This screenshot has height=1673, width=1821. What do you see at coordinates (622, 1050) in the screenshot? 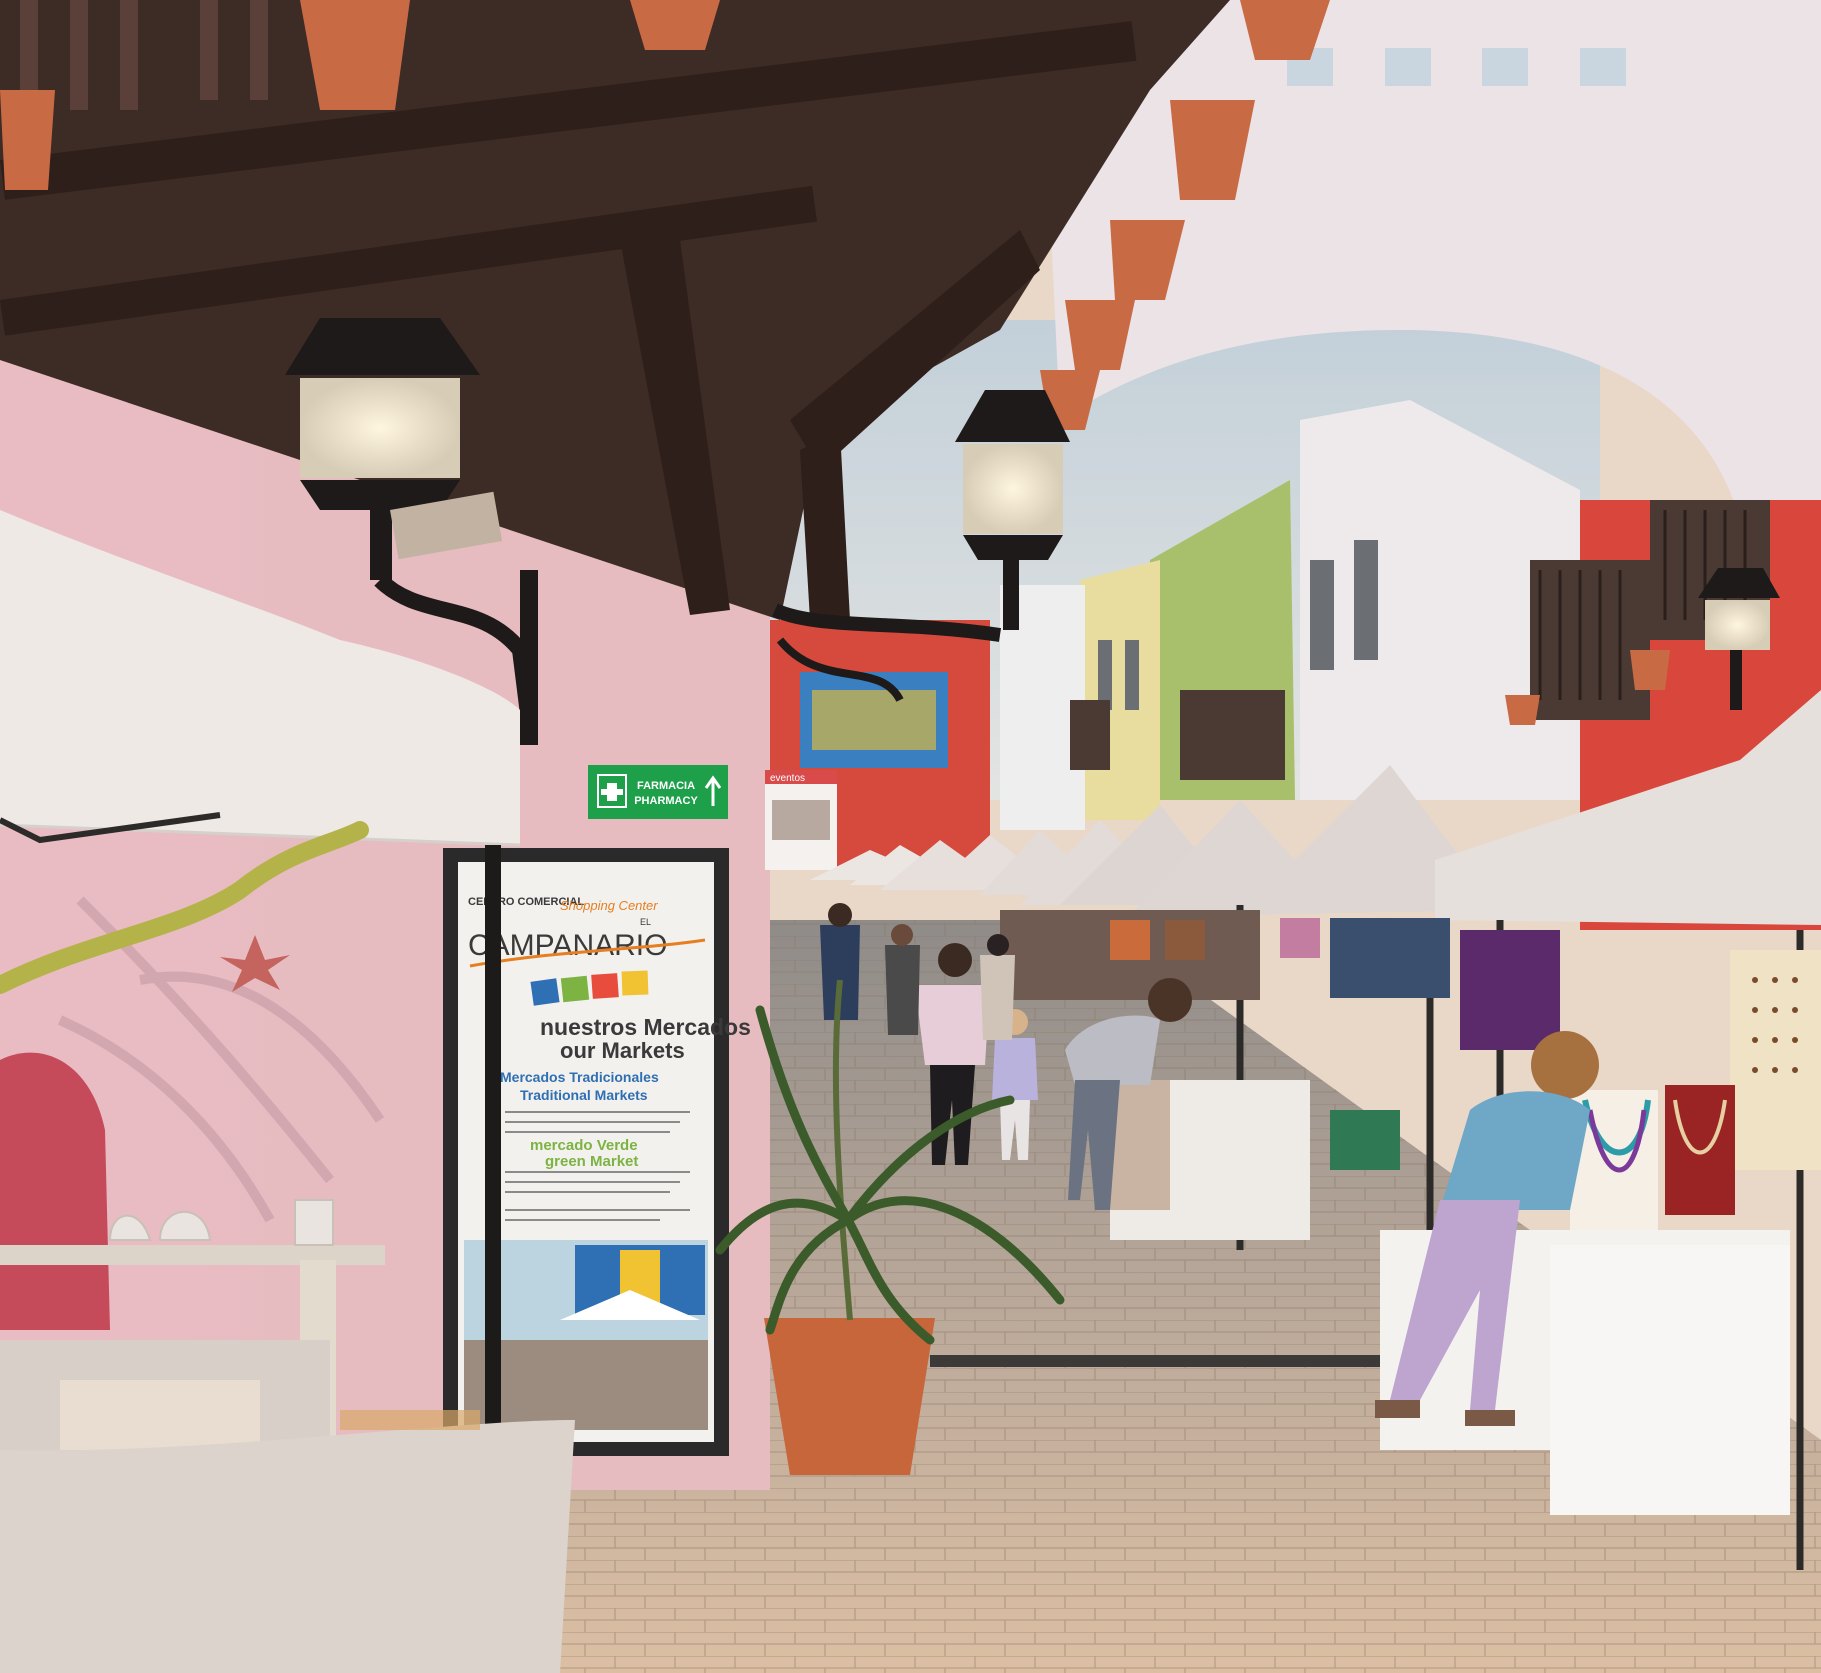
I see `poster-line-en-1: our Markets` at bounding box center [622, 1050].